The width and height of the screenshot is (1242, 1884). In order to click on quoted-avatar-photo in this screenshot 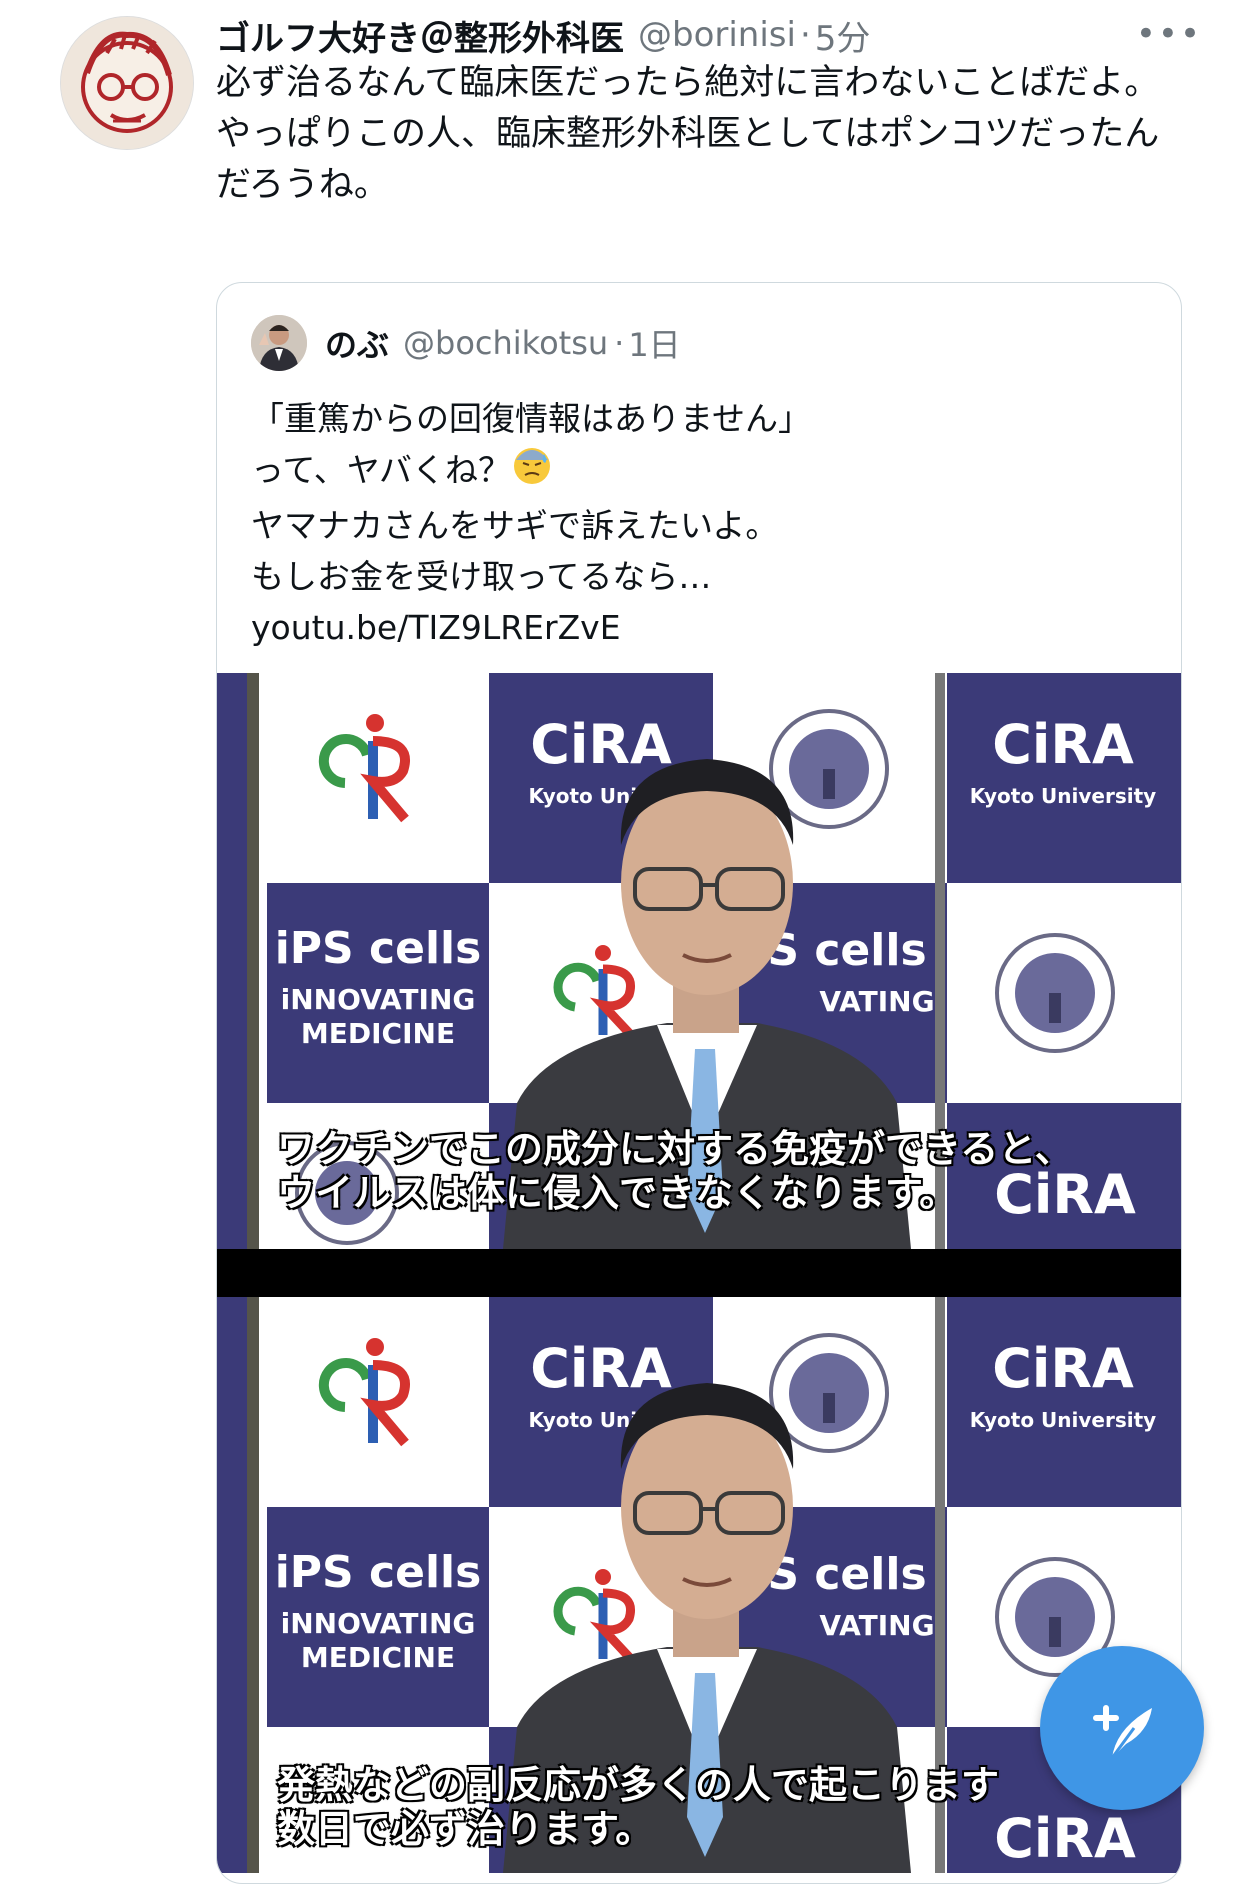, I will do `click(279, 343)`.